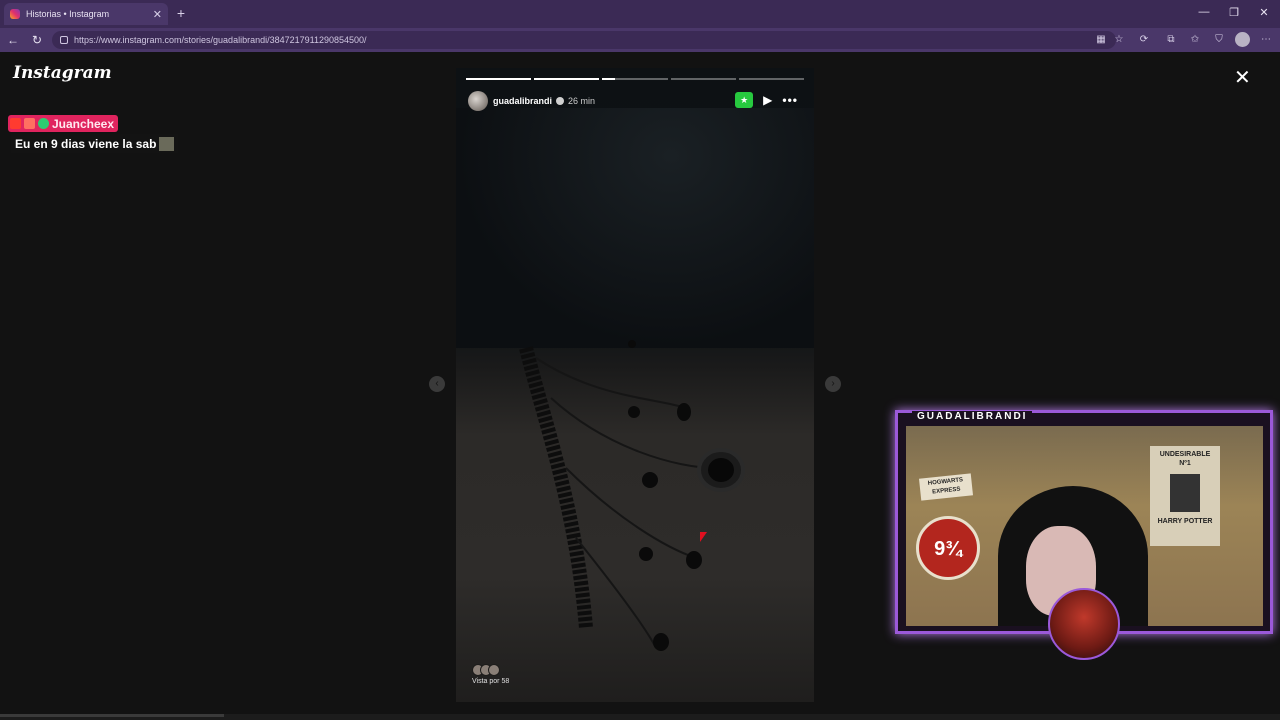  Describe the element at coordinates (1171, 40) in the screenshot. I see `split-screen-icon: ⧉` at that location.